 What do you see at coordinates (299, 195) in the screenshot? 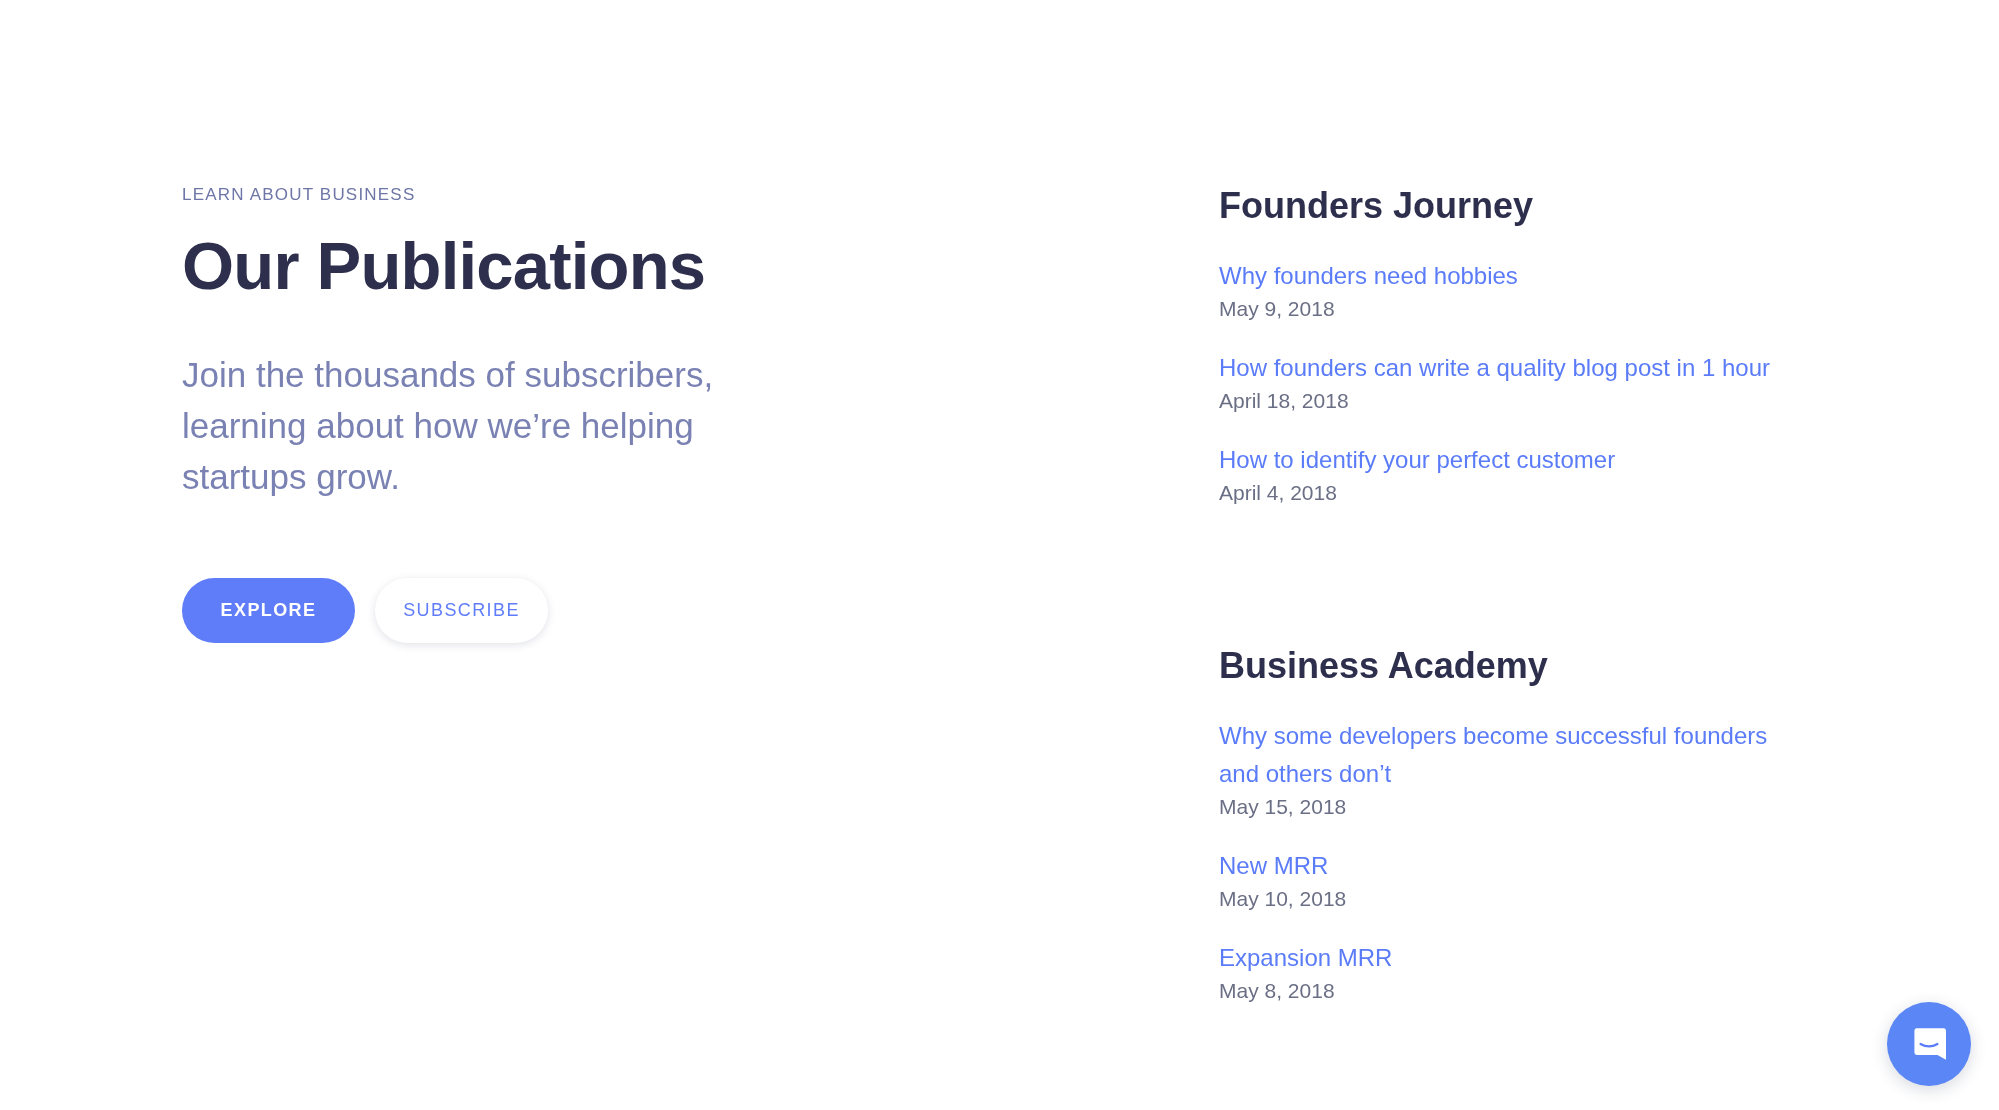
I see `eyebrow-label: LEARN ABOUT BUSINESS` at bounding box center [299, 195].